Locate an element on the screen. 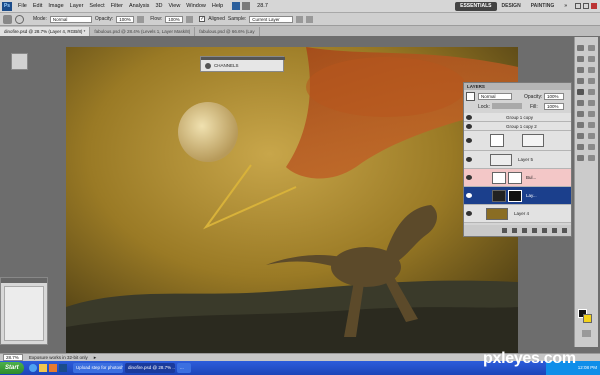 This screenshot has height=375, width=600. healing-tool-icon is located at coordinates (580, 80).